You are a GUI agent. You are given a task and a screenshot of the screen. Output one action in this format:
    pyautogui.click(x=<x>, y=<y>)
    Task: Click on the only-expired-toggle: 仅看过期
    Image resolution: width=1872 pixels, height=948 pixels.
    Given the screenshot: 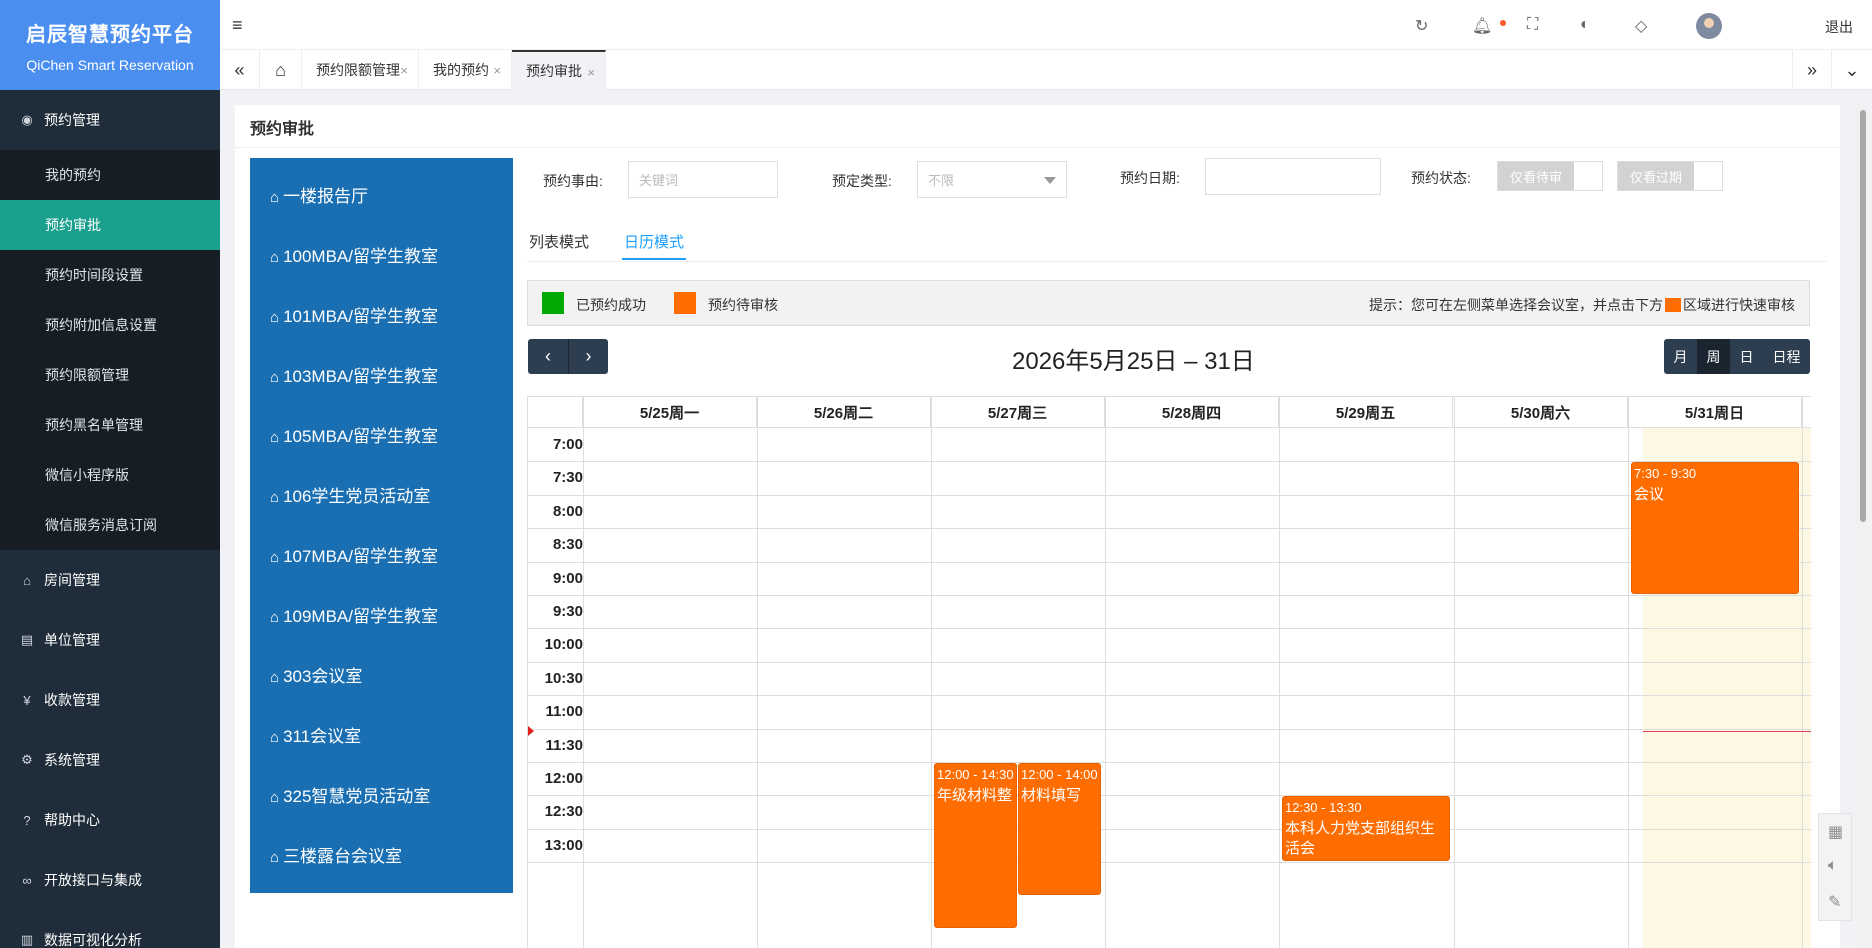 What is the action you would take?
    pyautogui.click(x=1670, y=176)
    